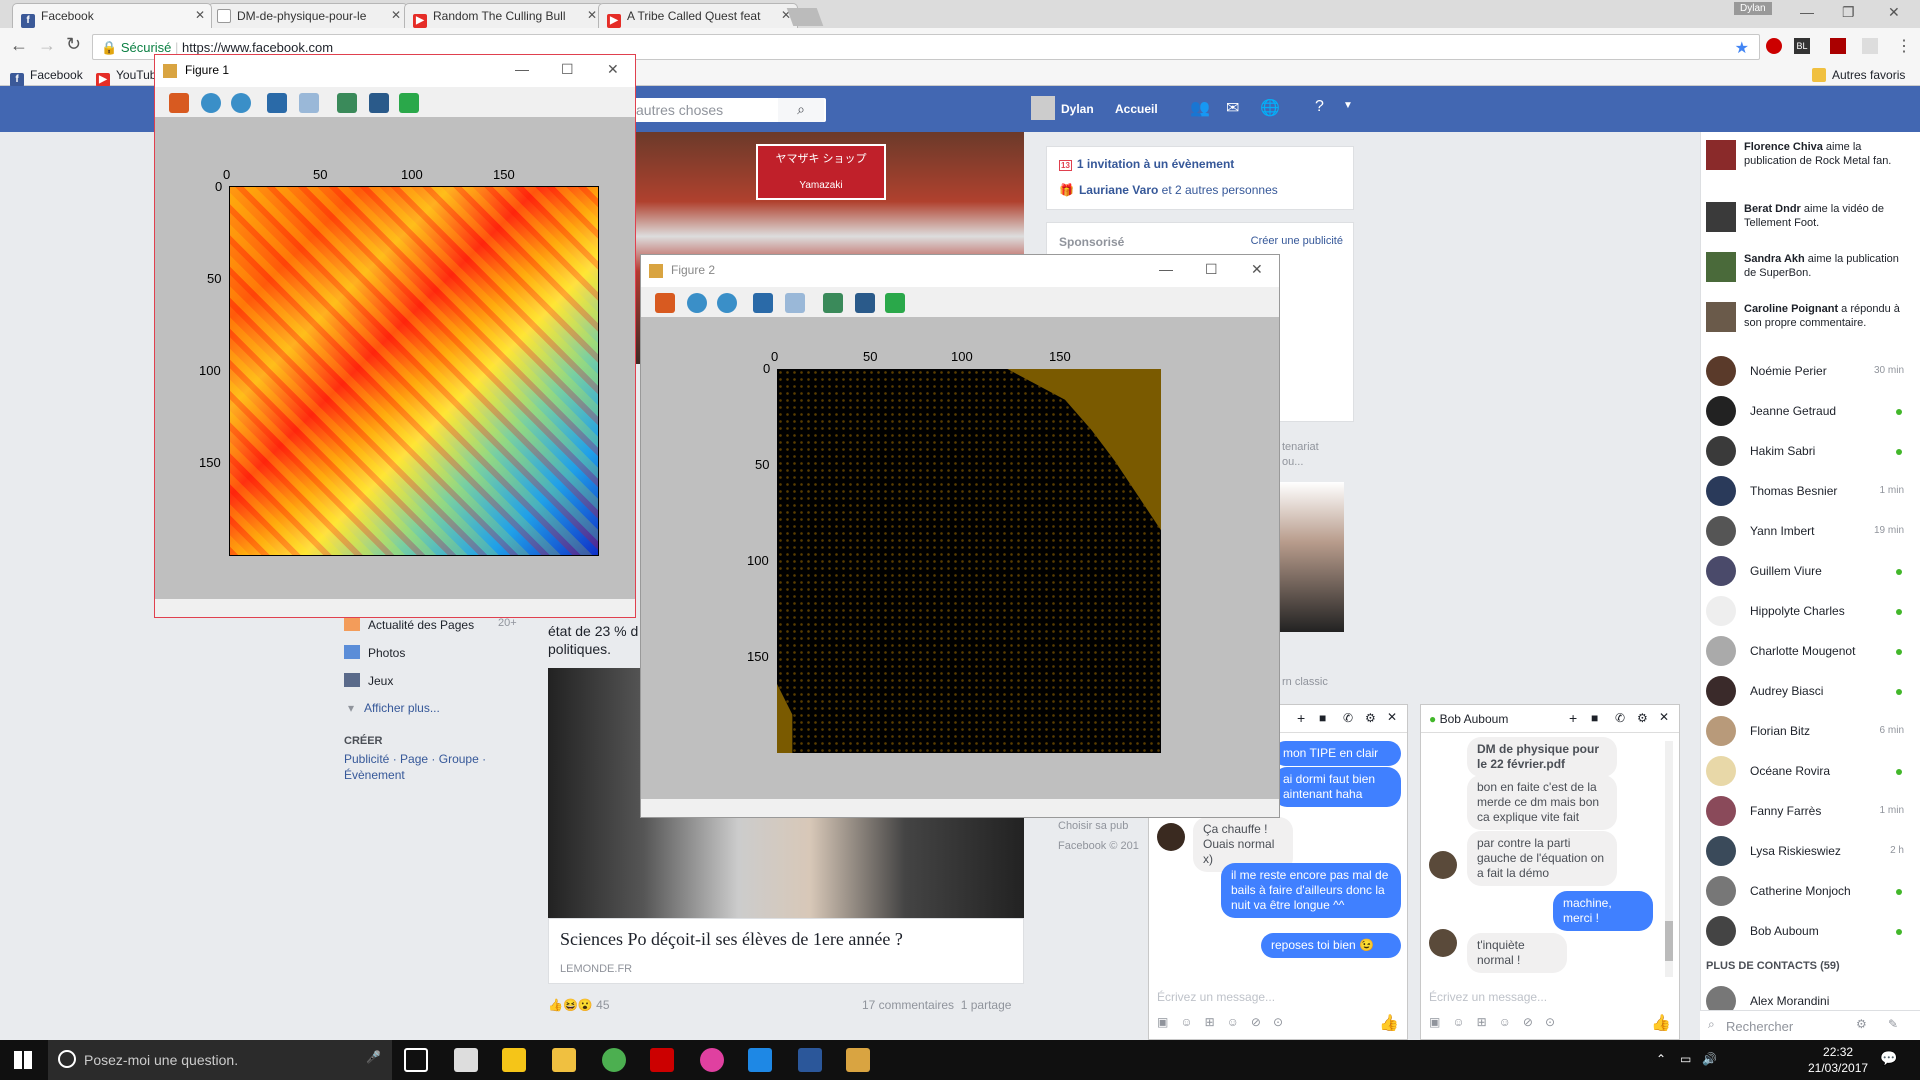  What do you see at coordinates (662, 1060) in the screenshot?
I see `acrobat-icon` at bounding box center [662, 1060].